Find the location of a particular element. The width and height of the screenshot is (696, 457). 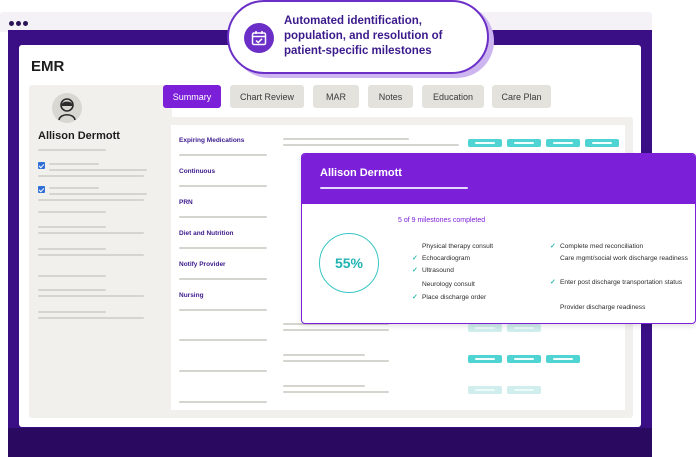

tab-mar: MAR is located at coordinates (336, 96).